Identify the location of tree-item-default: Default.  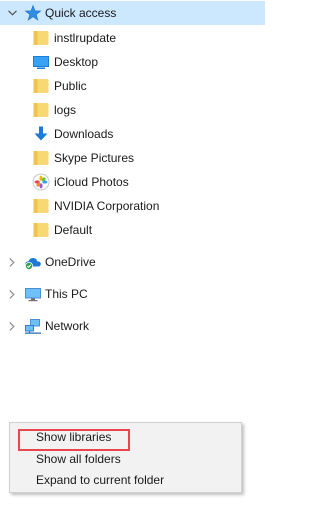
(132, 230).